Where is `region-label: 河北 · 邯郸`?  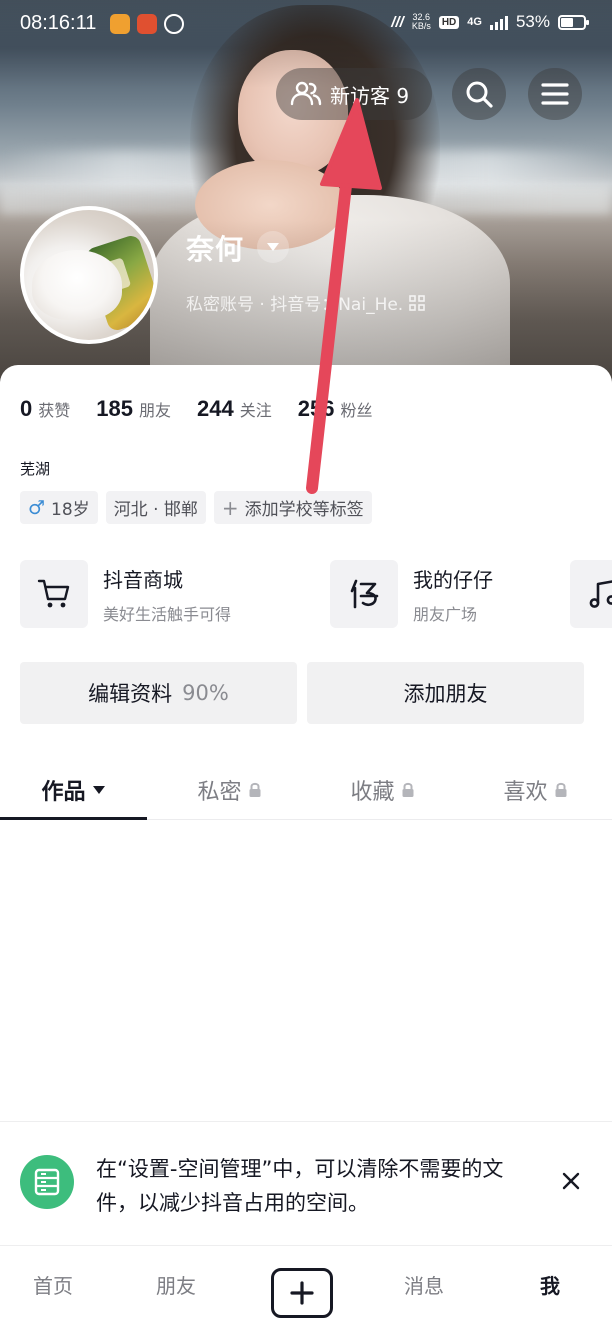
region-label: 河北 · 邯郸 is located at coordinates (155, 510).